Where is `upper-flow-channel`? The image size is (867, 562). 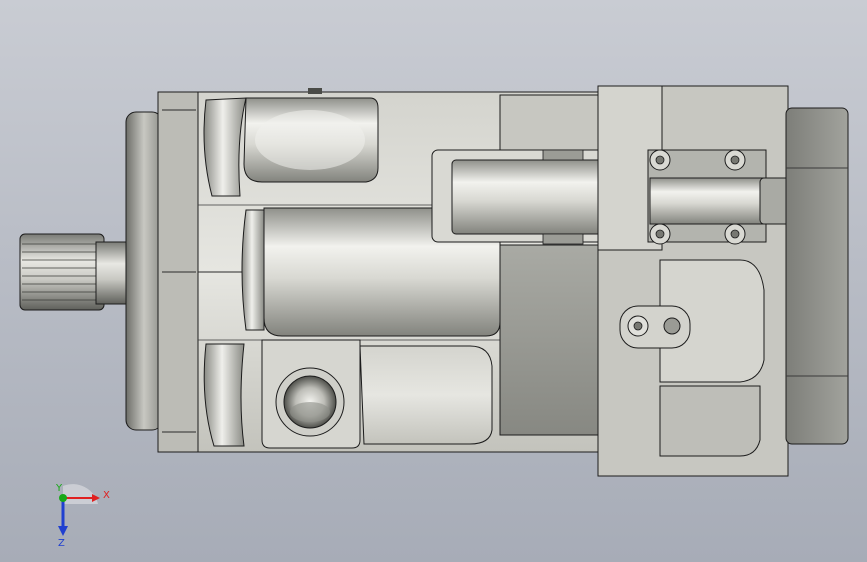 upper-flow-channel is located at coordinates (291, 147).